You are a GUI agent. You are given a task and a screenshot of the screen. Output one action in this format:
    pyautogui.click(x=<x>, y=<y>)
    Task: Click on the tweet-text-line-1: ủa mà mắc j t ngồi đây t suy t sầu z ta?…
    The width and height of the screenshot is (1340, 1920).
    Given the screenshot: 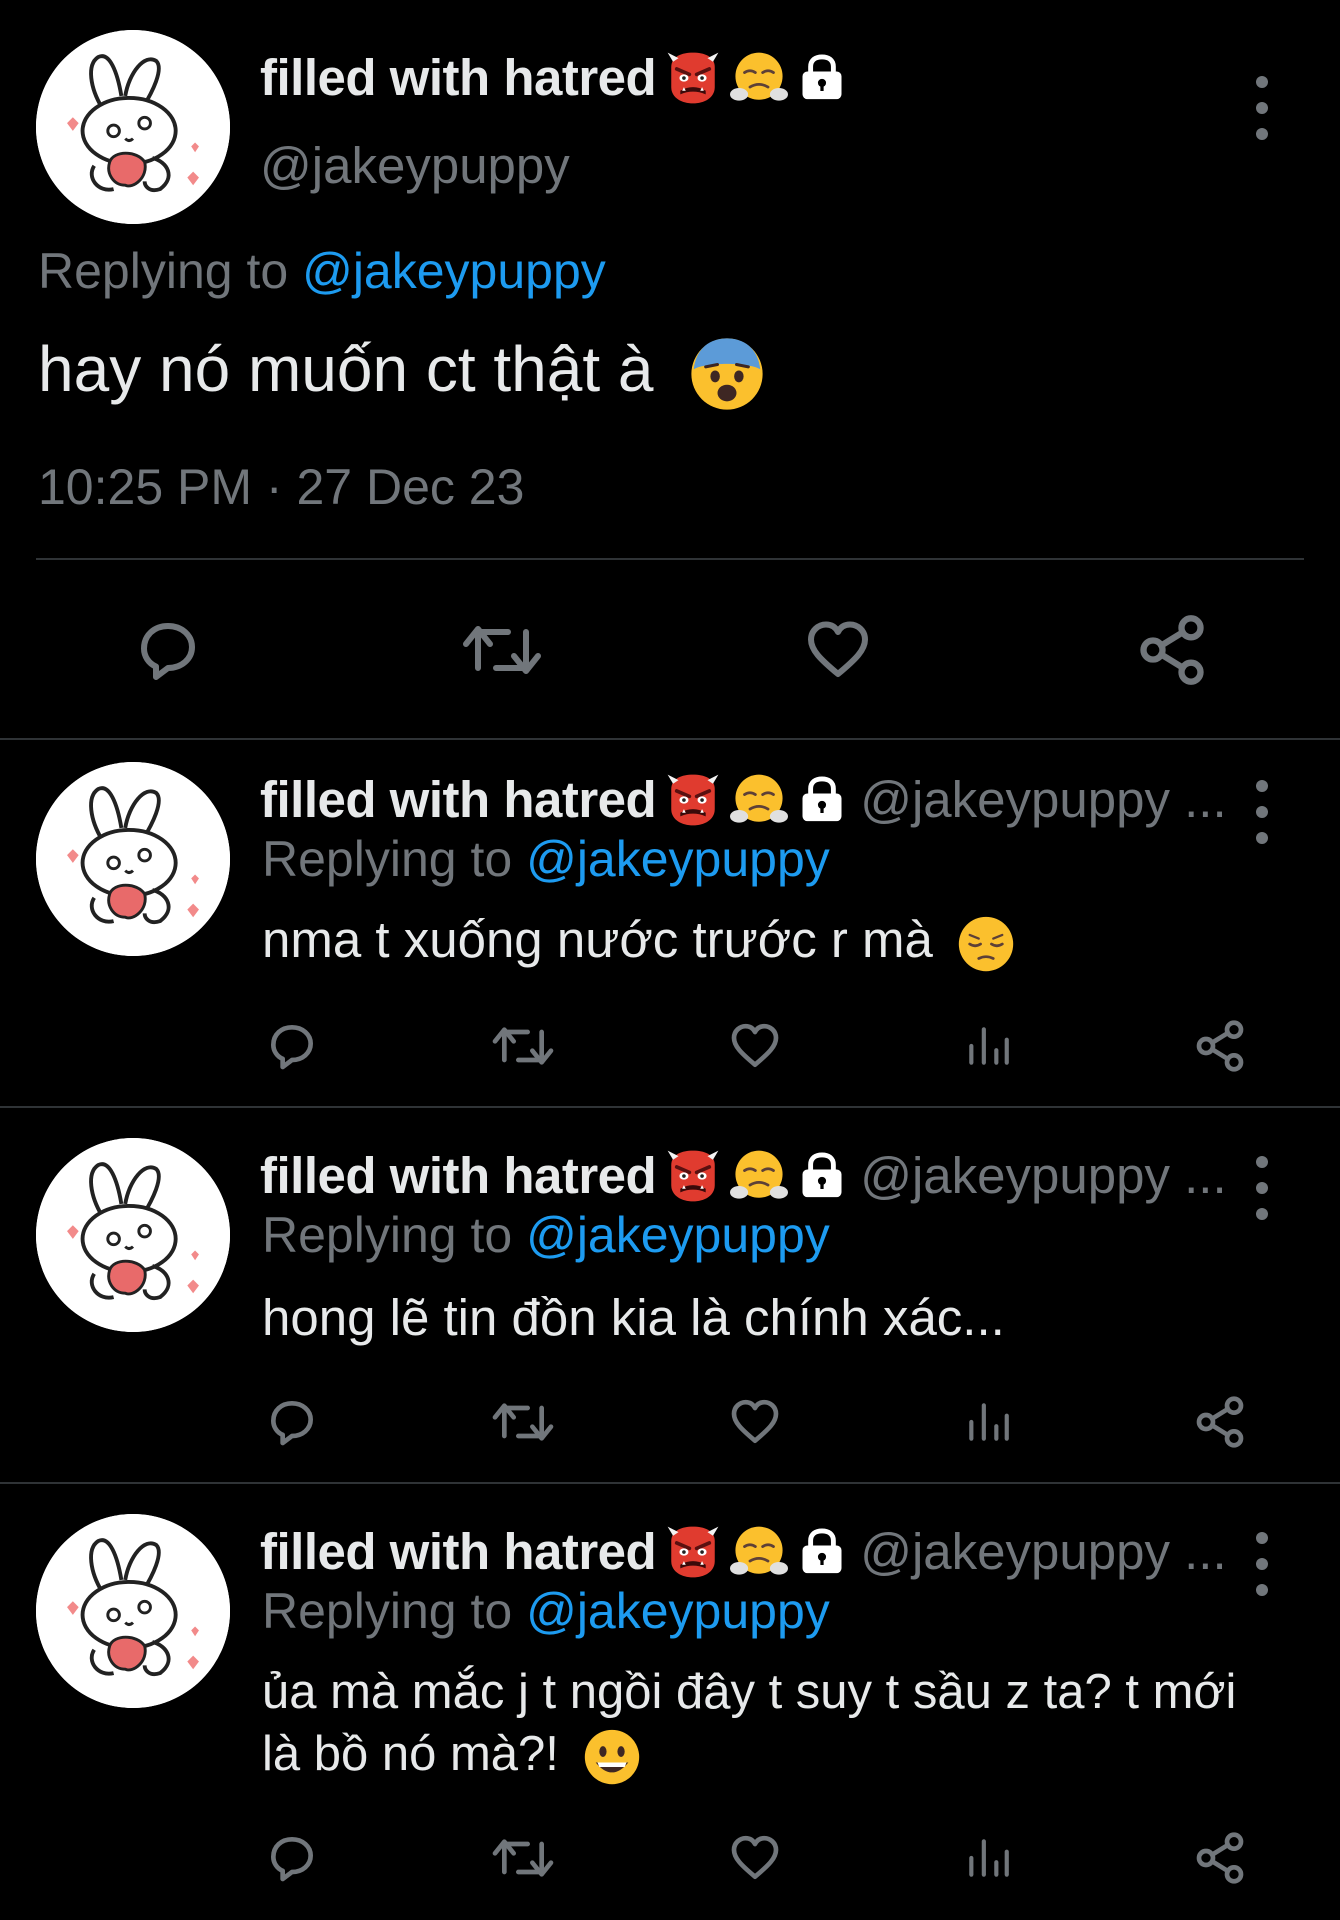 What is the action you would take?
    pyautogui.click(x=749, y=1692)
    